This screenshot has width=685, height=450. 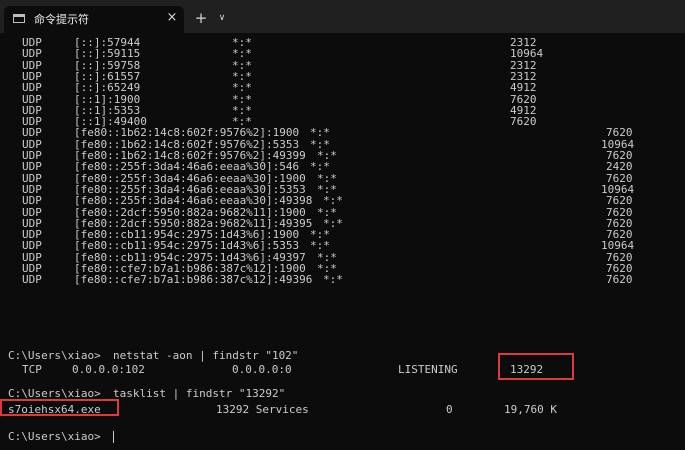 What do you see at coordinates (187, 133) in the screenshot?
I see `row-local-address: [fe80::1b62:14c8:602f:9576%2]:1900` at bounding box center [187, 133].